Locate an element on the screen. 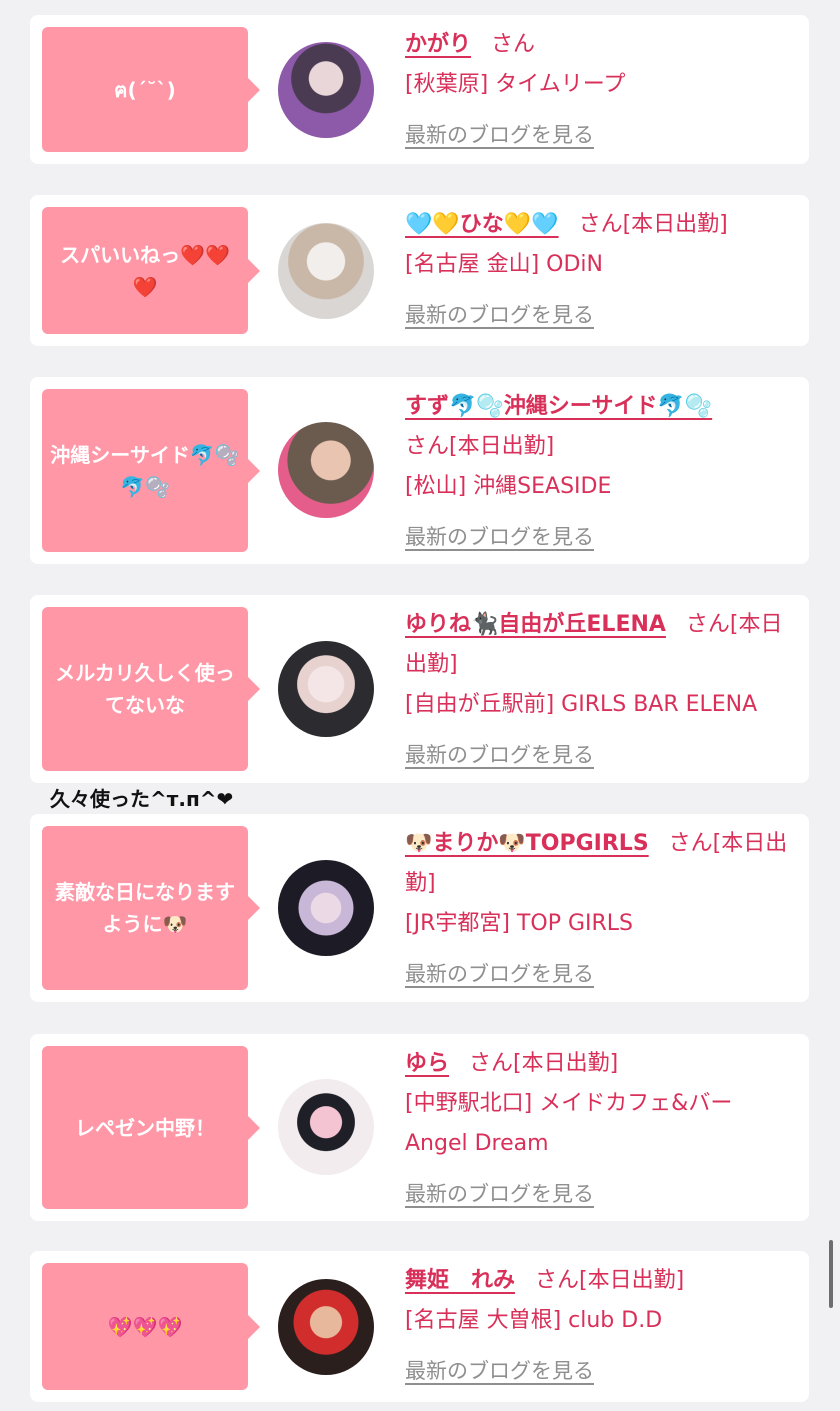  shop-location: [JR宇都宮] TOP GIRLS is located at coordinates (519, 923).